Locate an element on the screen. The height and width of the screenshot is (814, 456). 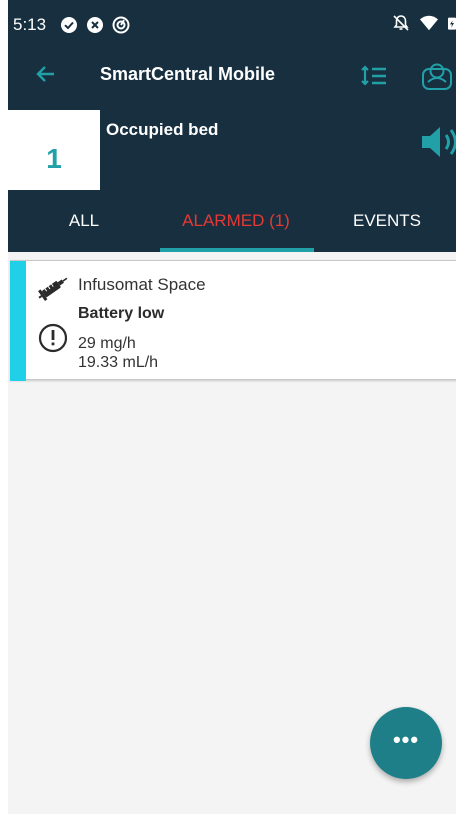
alarm-message: Battery low is located at coordinates (121, 313).